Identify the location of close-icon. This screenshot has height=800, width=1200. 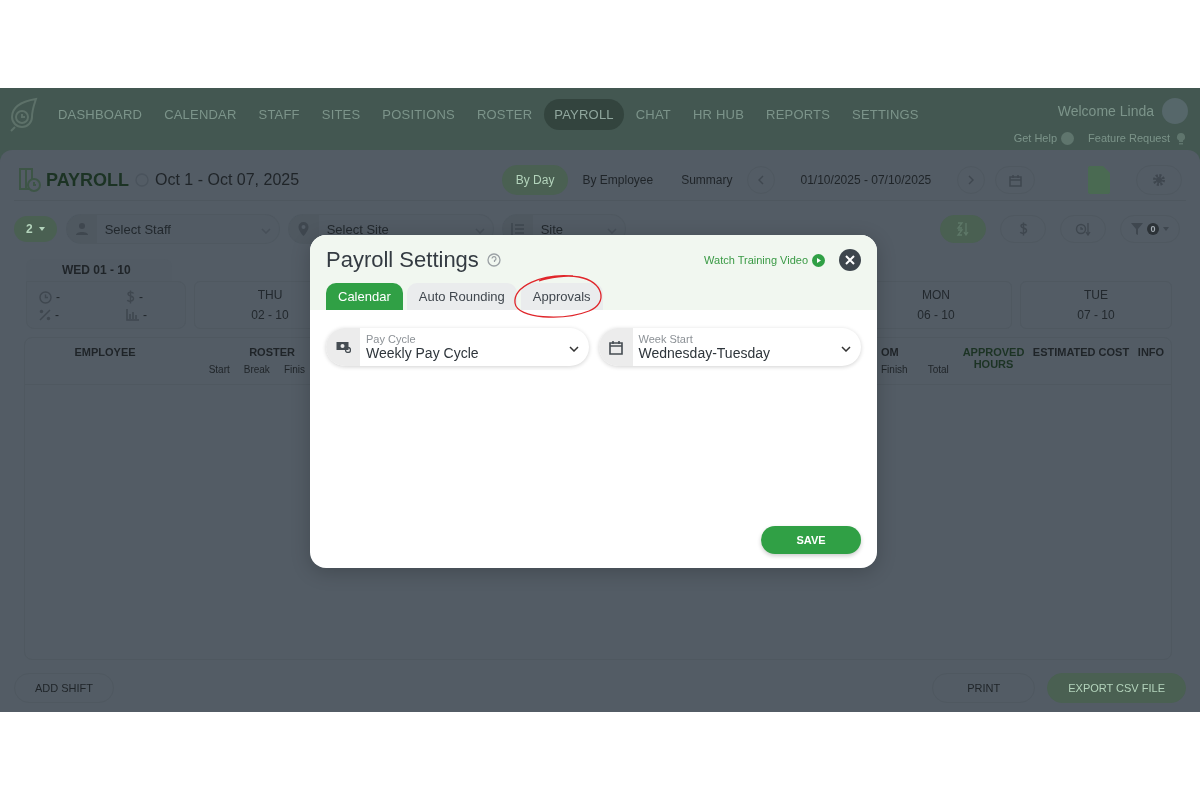
(850, 260).